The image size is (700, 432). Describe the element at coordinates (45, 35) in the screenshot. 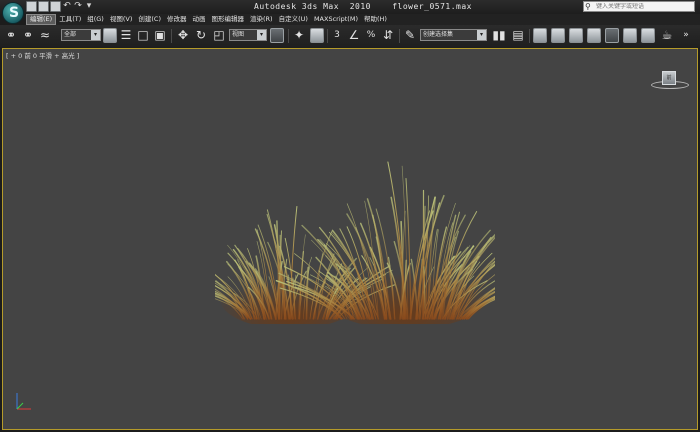

I see `bind-space-warp-icon: ≈` at that location.